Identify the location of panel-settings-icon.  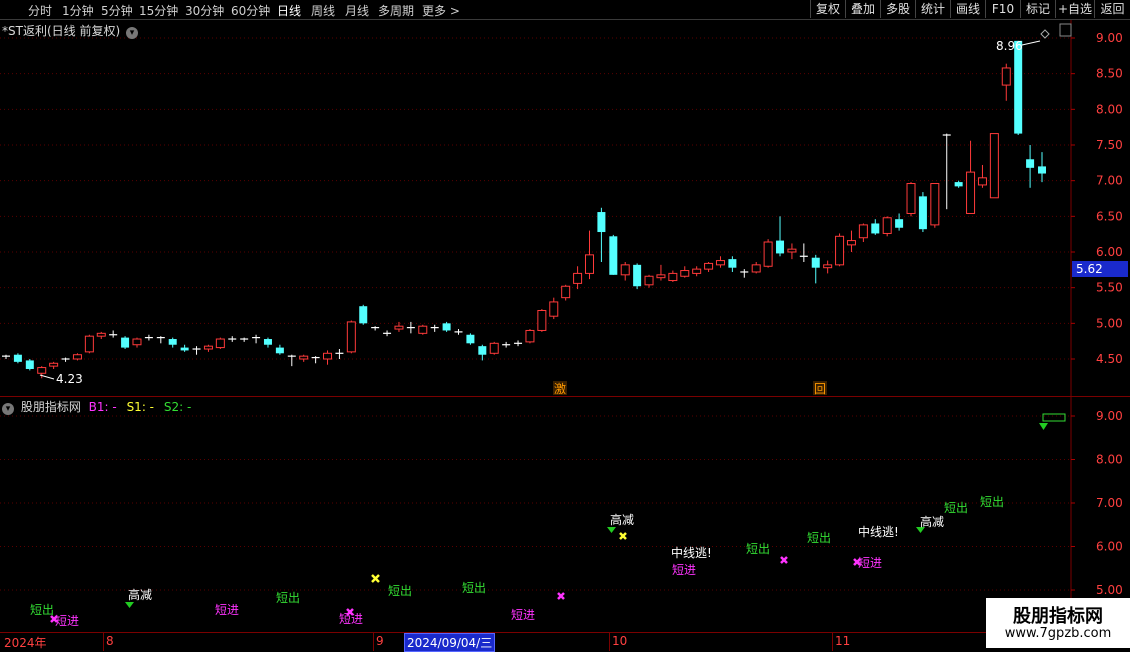
(1065, 30).